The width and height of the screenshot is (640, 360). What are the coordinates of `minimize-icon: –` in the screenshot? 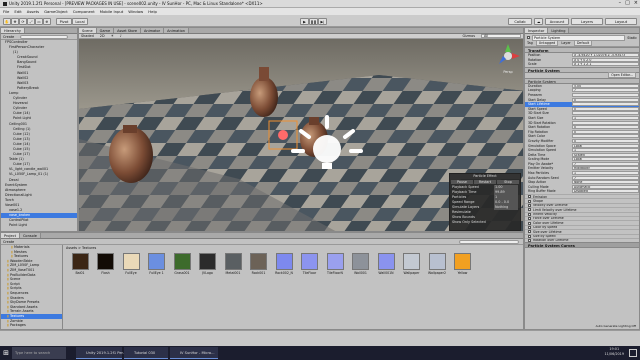 It's located at (620, 3).